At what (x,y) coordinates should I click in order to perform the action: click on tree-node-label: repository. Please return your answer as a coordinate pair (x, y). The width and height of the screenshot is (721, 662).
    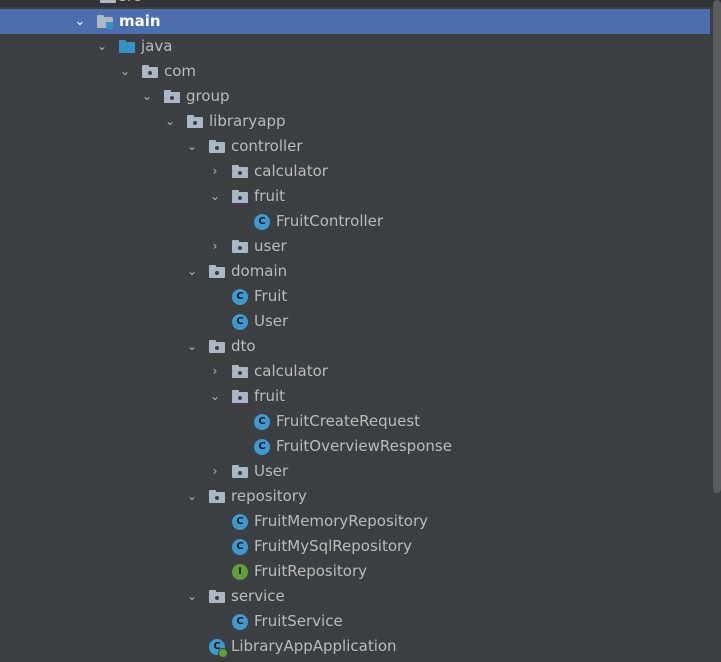
    Looking at the image, I should click on (269, 496).